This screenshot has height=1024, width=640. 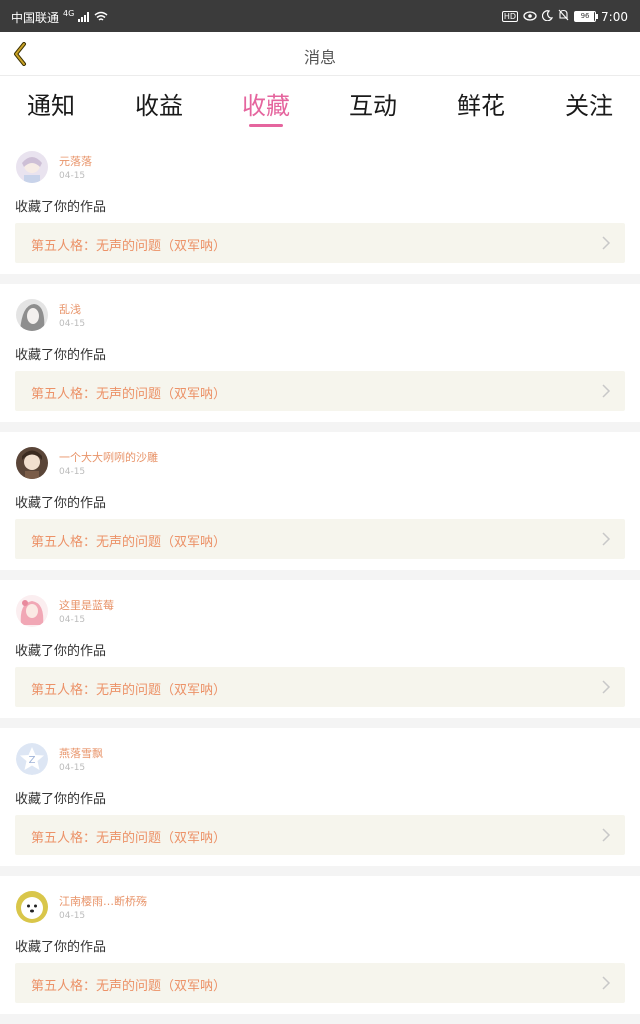 I want to click on header: 消息, so click(x=320, y=54).